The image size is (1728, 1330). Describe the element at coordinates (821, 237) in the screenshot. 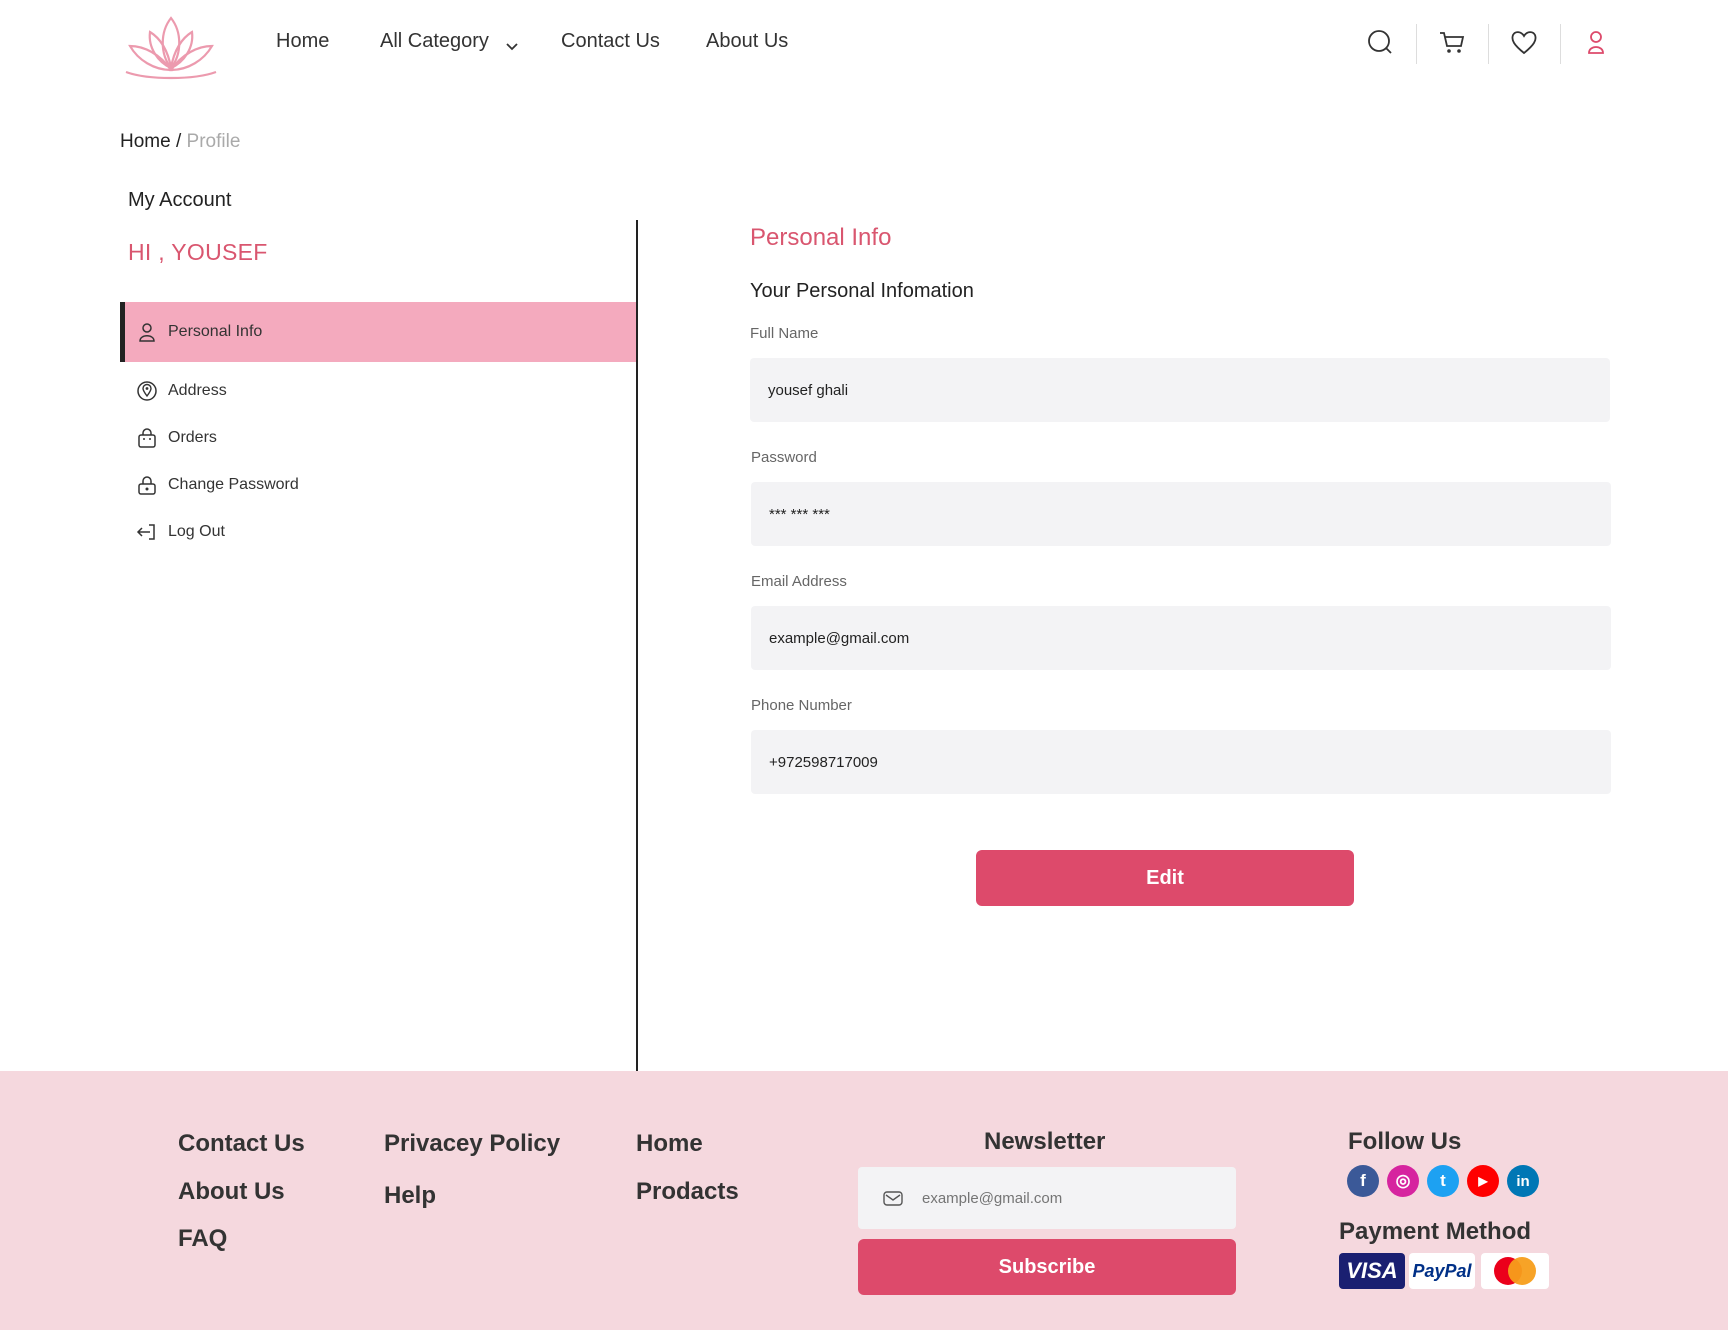

I see `section-title: Personal Info` at that location.